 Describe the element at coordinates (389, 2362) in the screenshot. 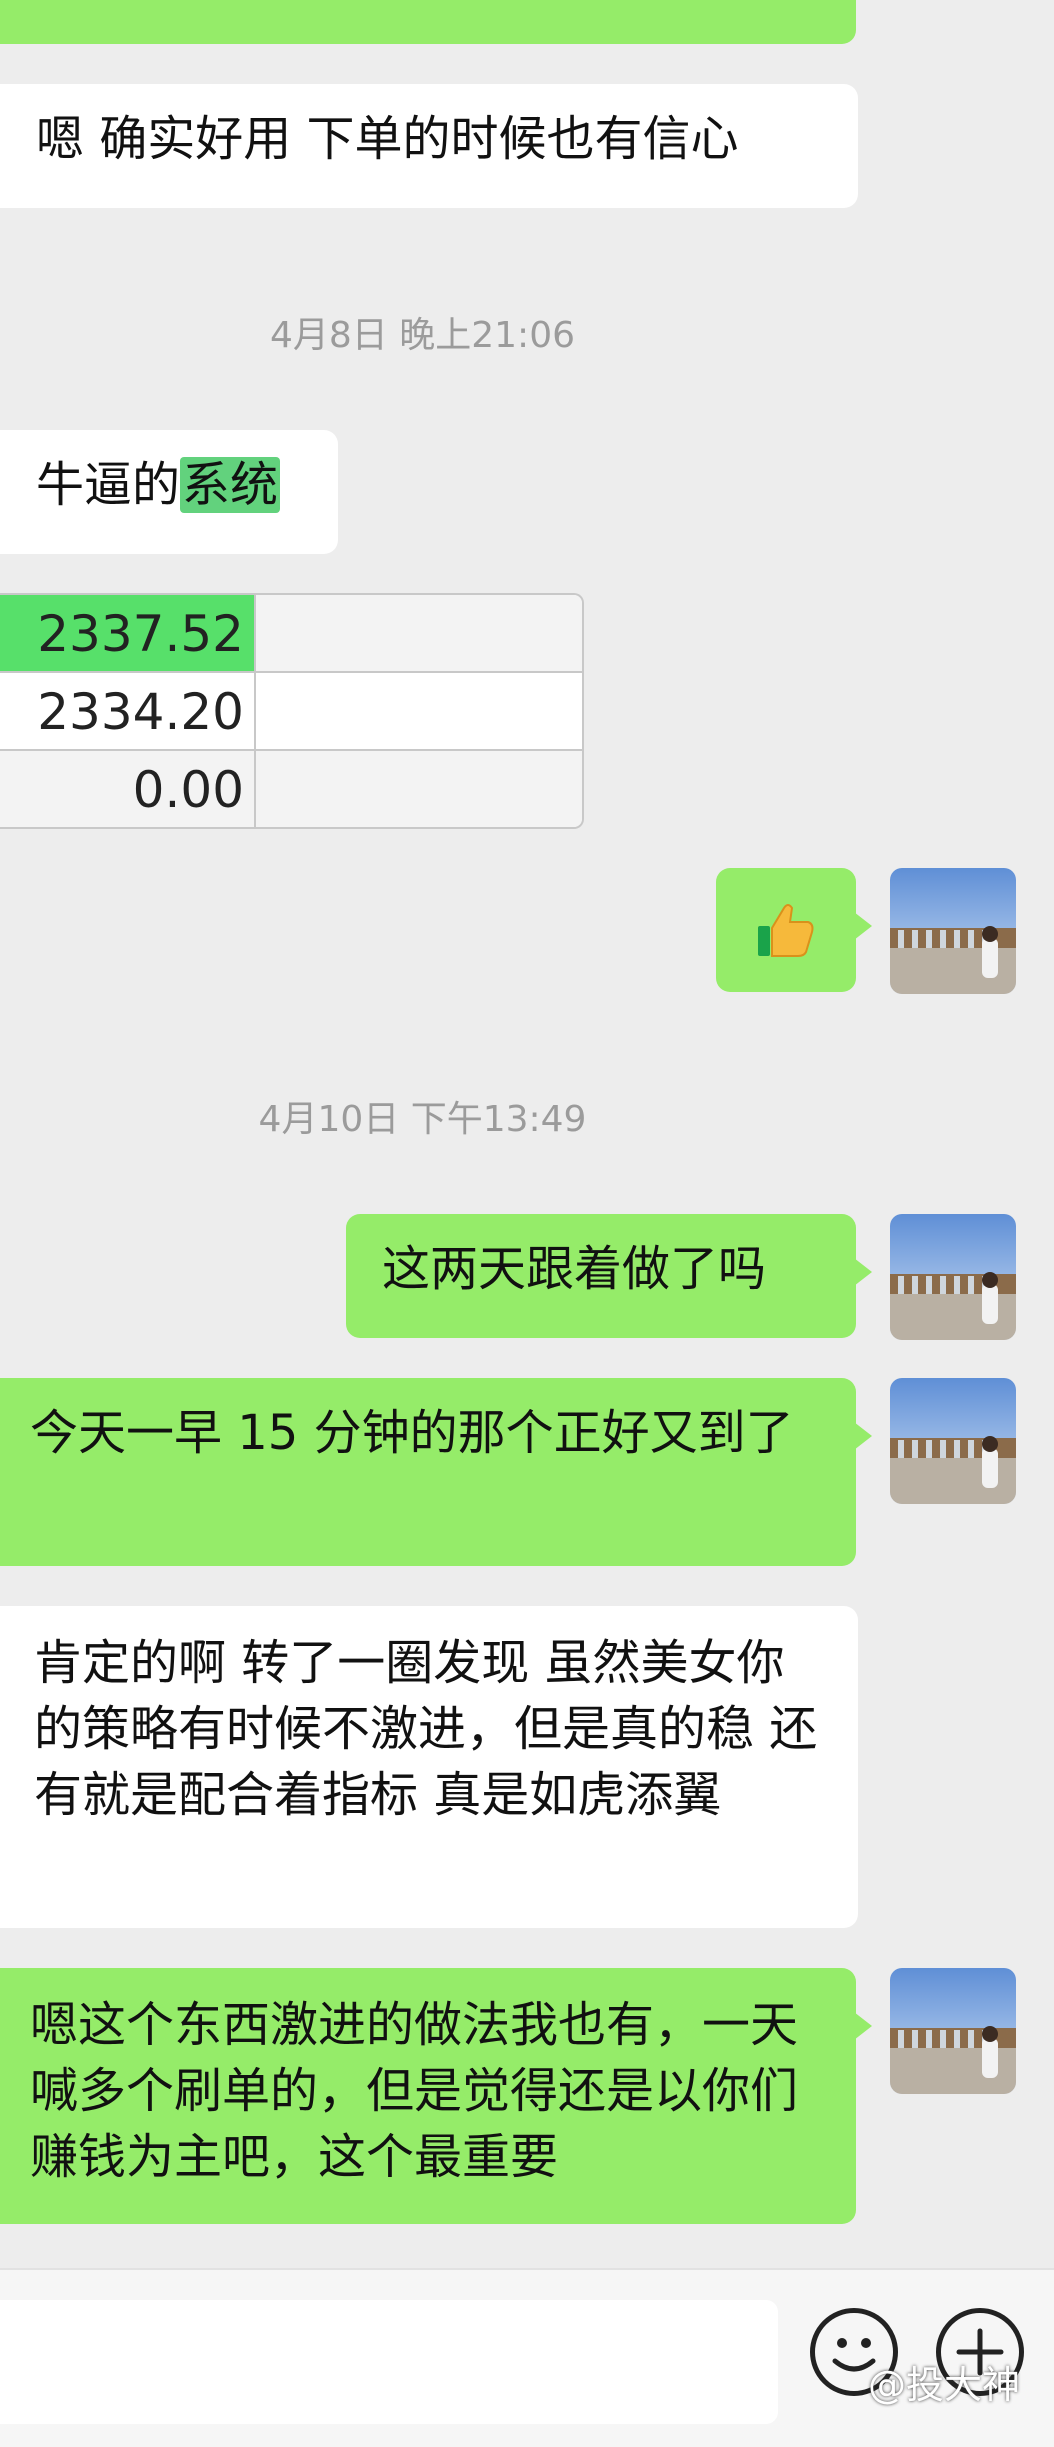

I see `message-input` at that location.